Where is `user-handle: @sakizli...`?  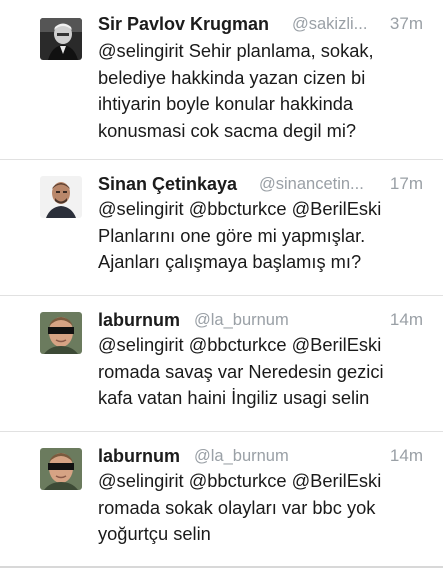 user-handle: @sakizli... is located at coordinates (329, 24).